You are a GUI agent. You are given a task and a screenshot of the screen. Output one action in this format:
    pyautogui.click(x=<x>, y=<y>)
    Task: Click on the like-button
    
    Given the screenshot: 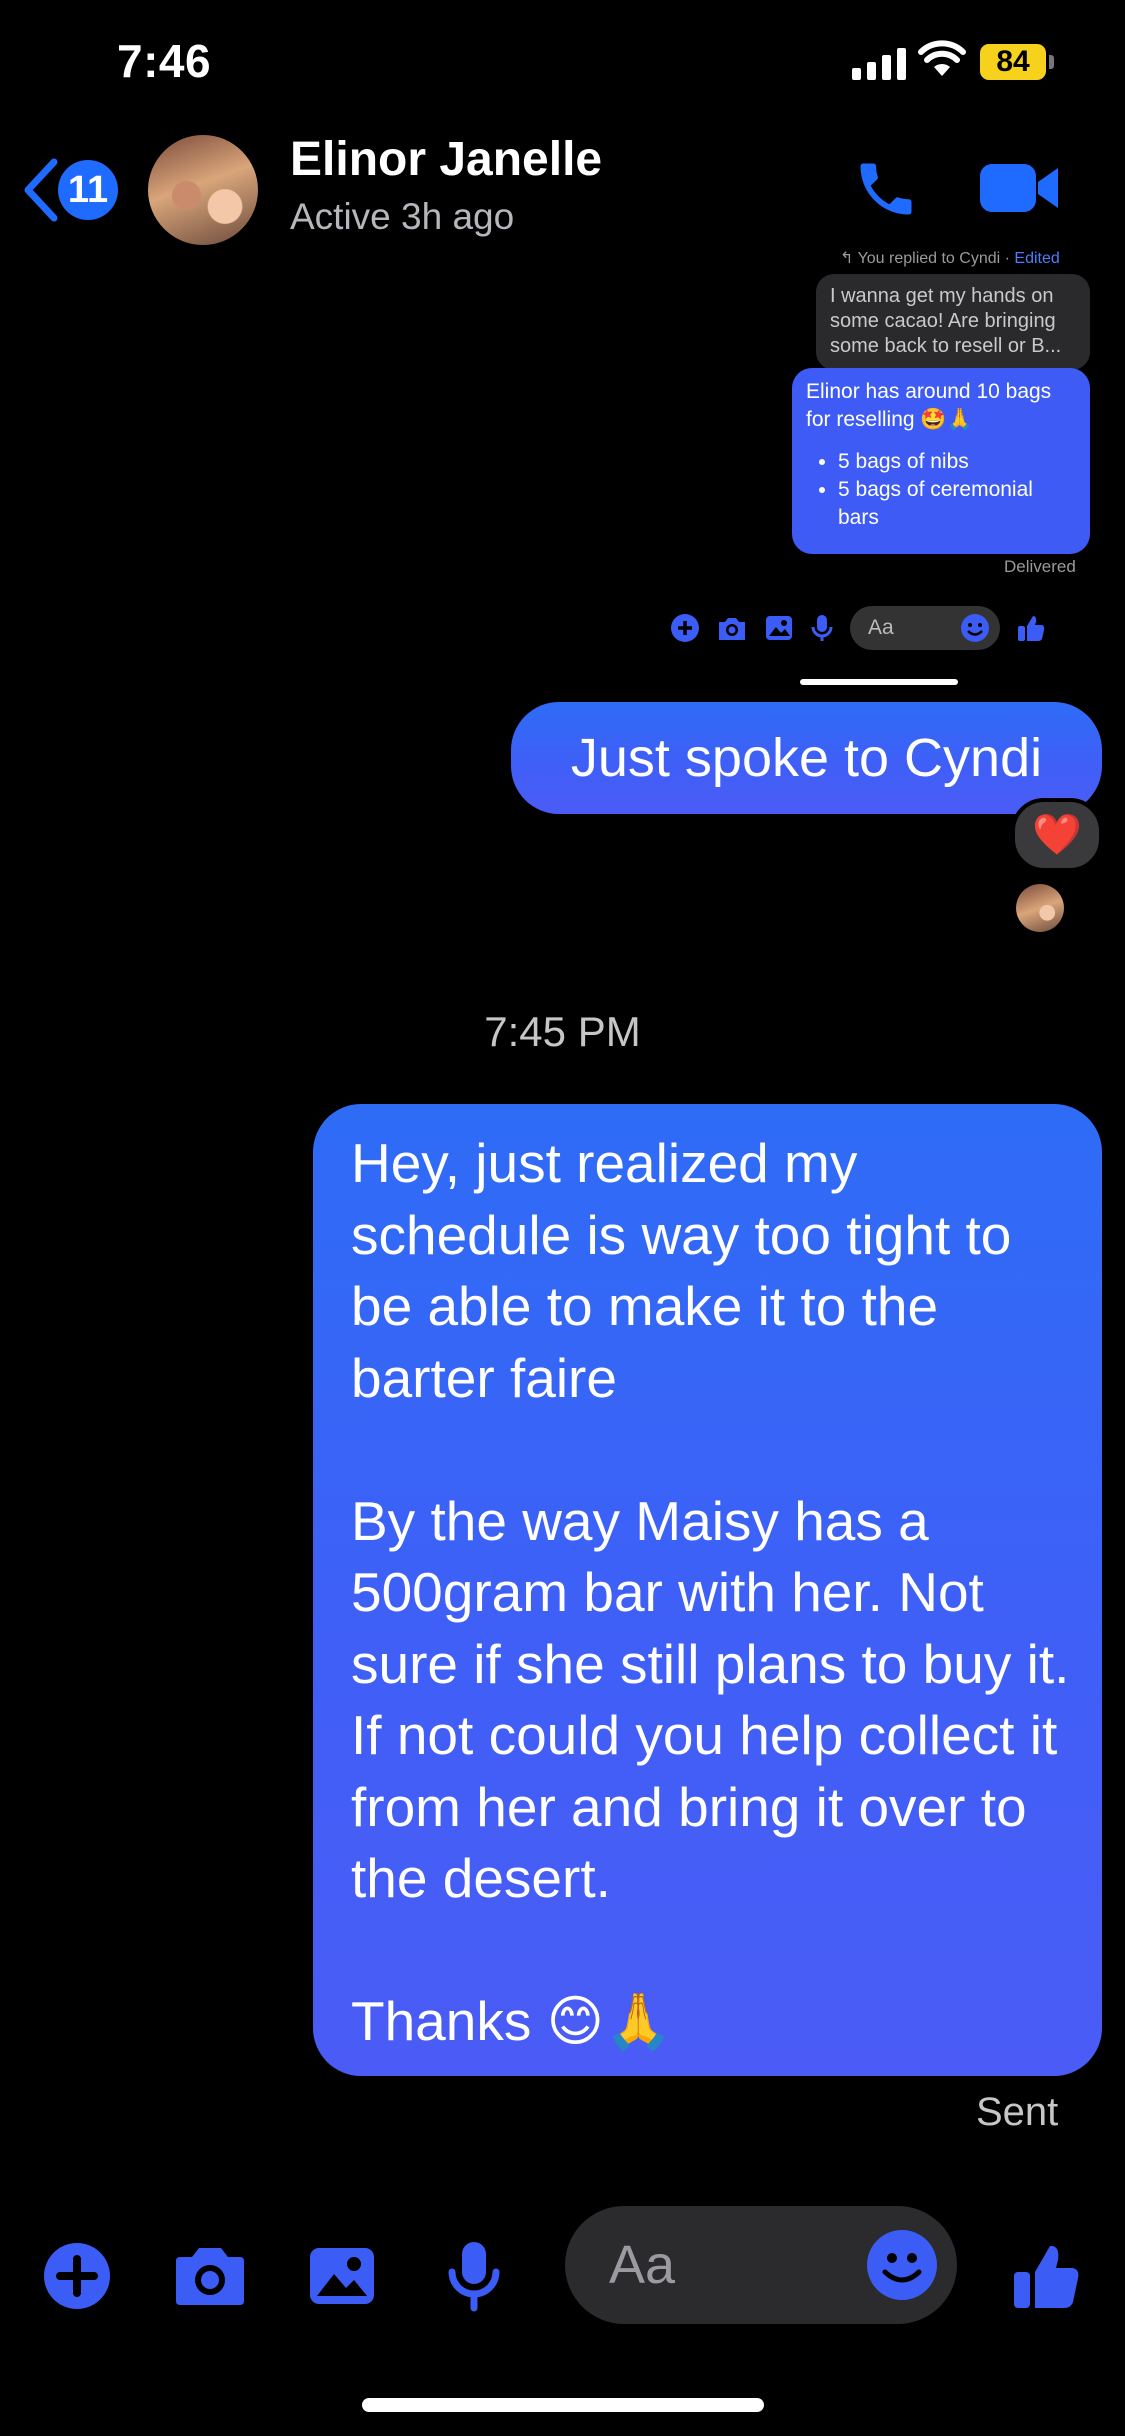 What is the action you would take?
    pyautogui.click(x=1046, y=2276)
    